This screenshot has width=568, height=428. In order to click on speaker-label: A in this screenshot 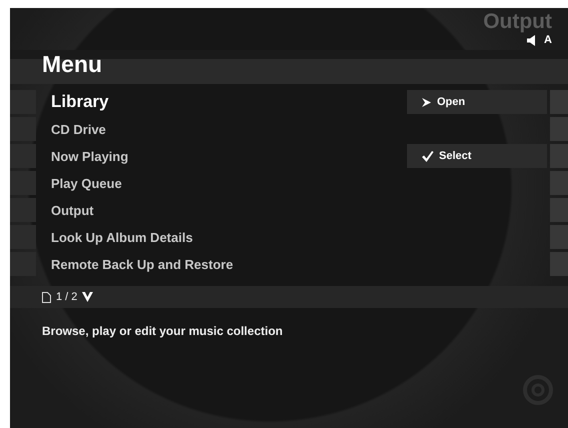, I will do `click(548, 40)`.